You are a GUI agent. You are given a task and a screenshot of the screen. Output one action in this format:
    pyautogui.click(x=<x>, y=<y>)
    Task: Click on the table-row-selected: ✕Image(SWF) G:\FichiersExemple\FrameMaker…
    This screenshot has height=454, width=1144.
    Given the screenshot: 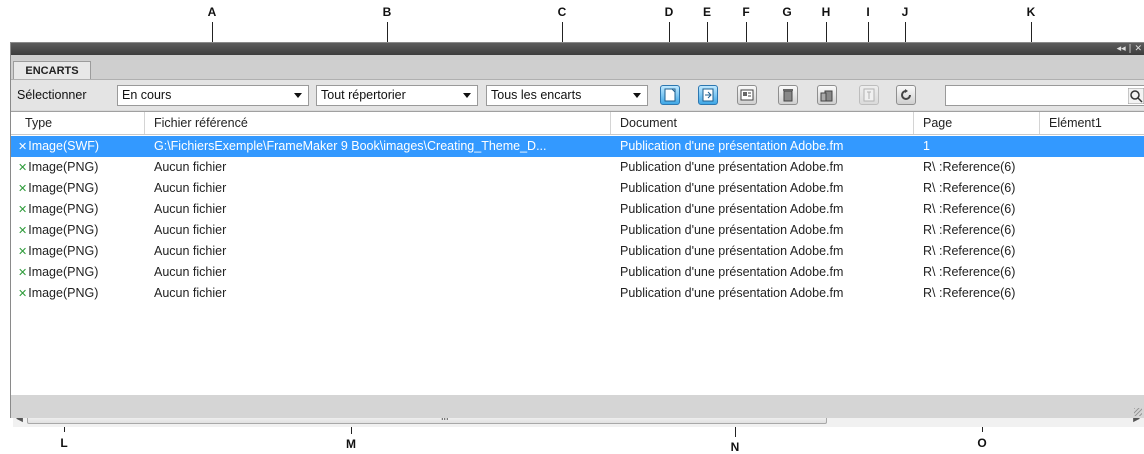 What is the action you would take?
    pyautogui.click(x=577, y=146)
    